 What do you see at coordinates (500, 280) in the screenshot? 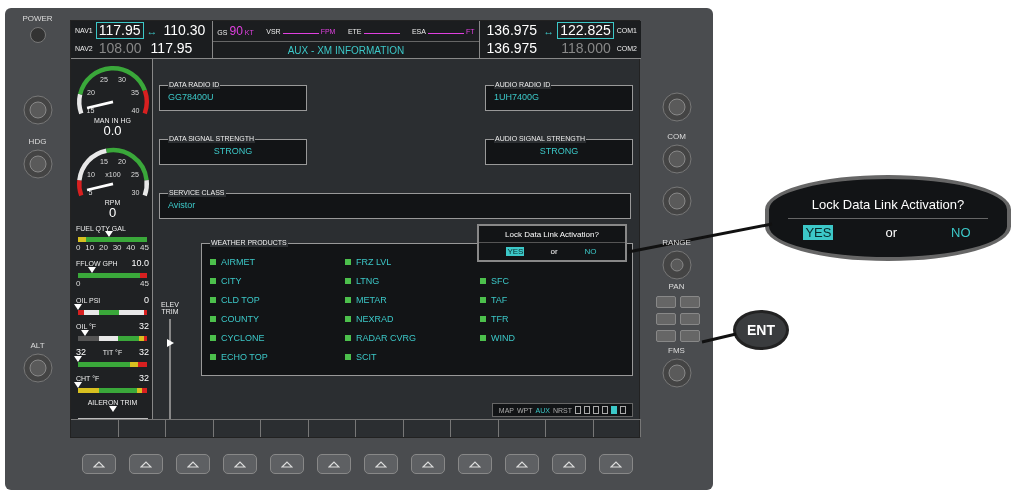
I see `product-label: SFC` at bounding box center [500, 280].